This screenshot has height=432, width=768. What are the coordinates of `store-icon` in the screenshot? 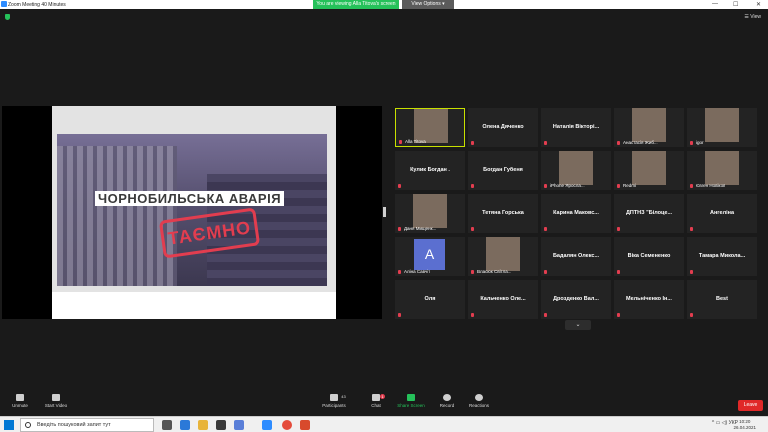 It's located at (221, 425).